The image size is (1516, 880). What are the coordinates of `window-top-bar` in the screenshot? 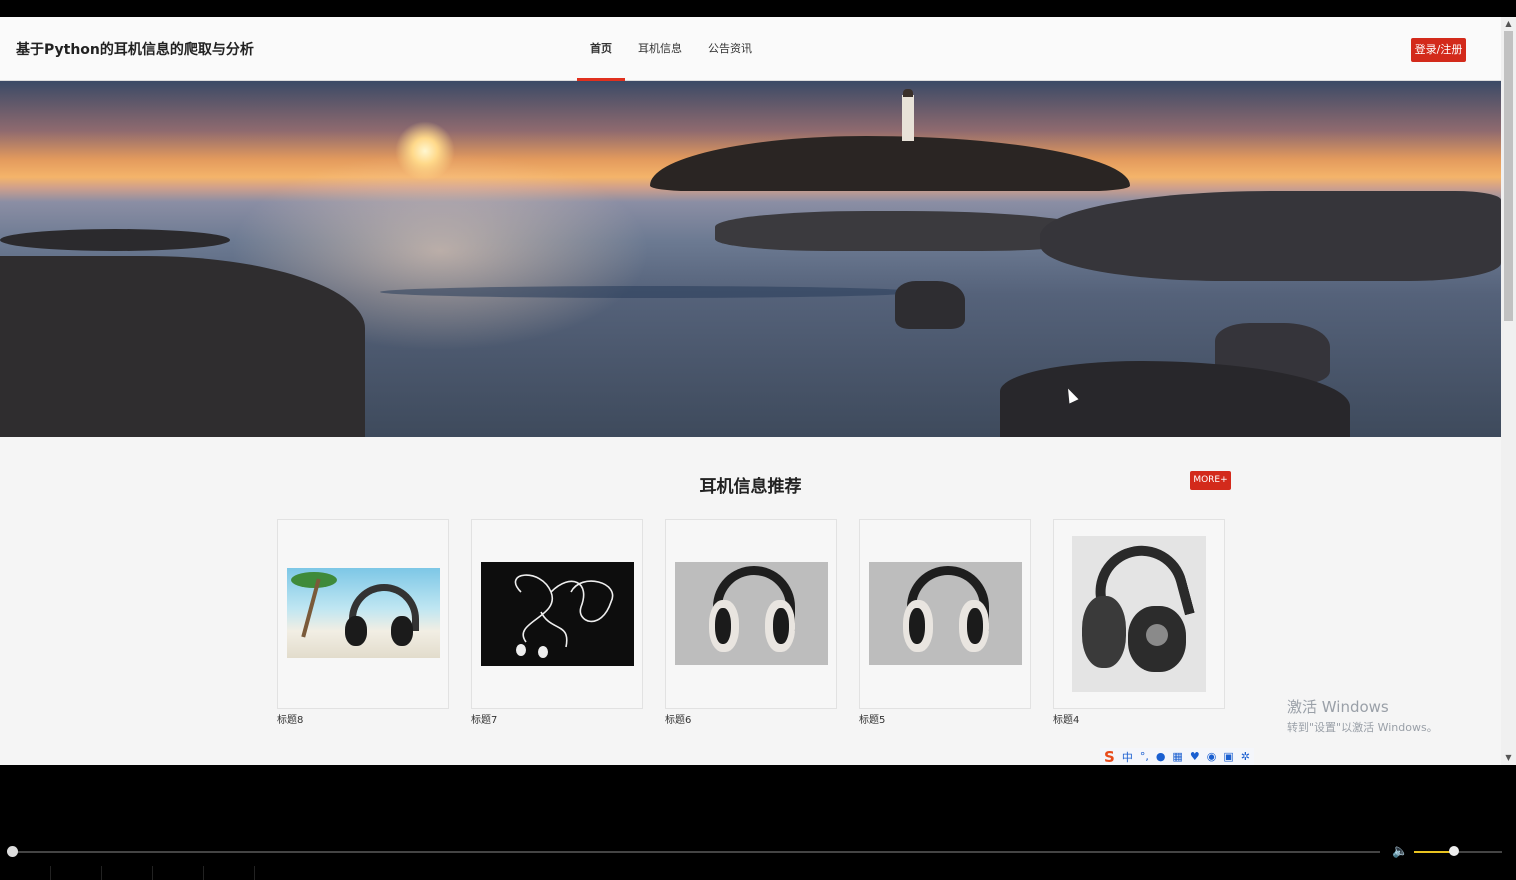 It's located at (758, 8).